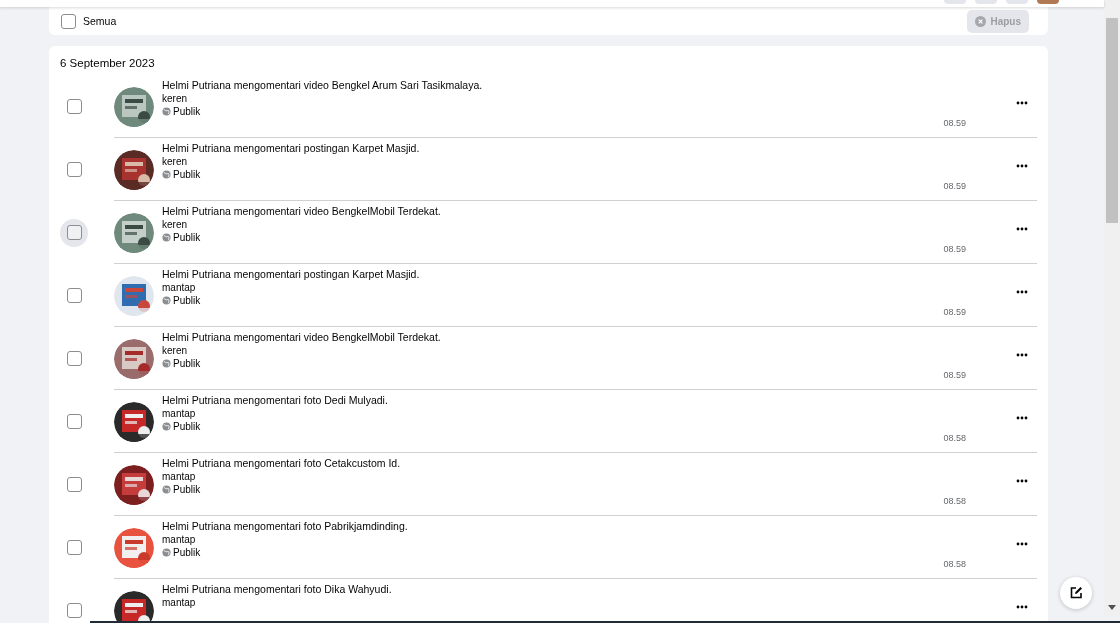 The width and height of the screenshot is (1120, 623). What do you see at coordinates (277, 589) in the screenshot?
I see `activity-title: Helmi Putriana mengomentari foto Dika Wahyudi.` at bounding box center [277, 589].